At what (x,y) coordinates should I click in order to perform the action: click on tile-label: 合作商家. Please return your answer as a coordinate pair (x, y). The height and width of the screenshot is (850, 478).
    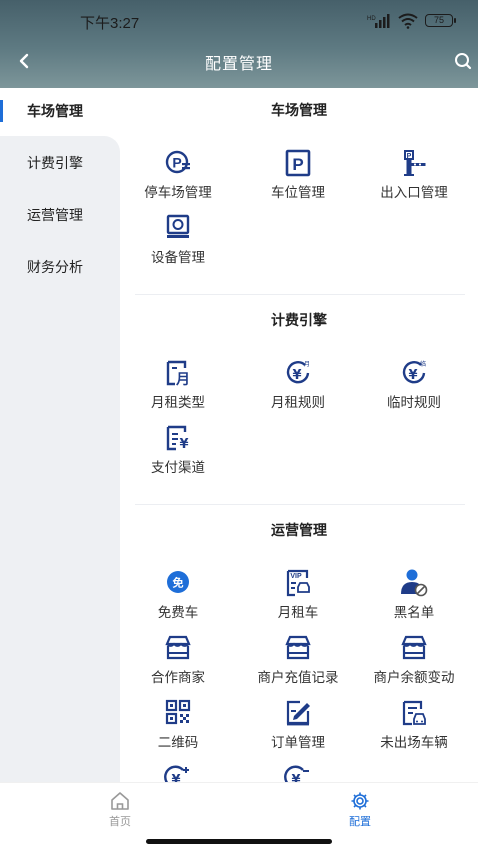
    Looking at the image, I should click on (178, 677).